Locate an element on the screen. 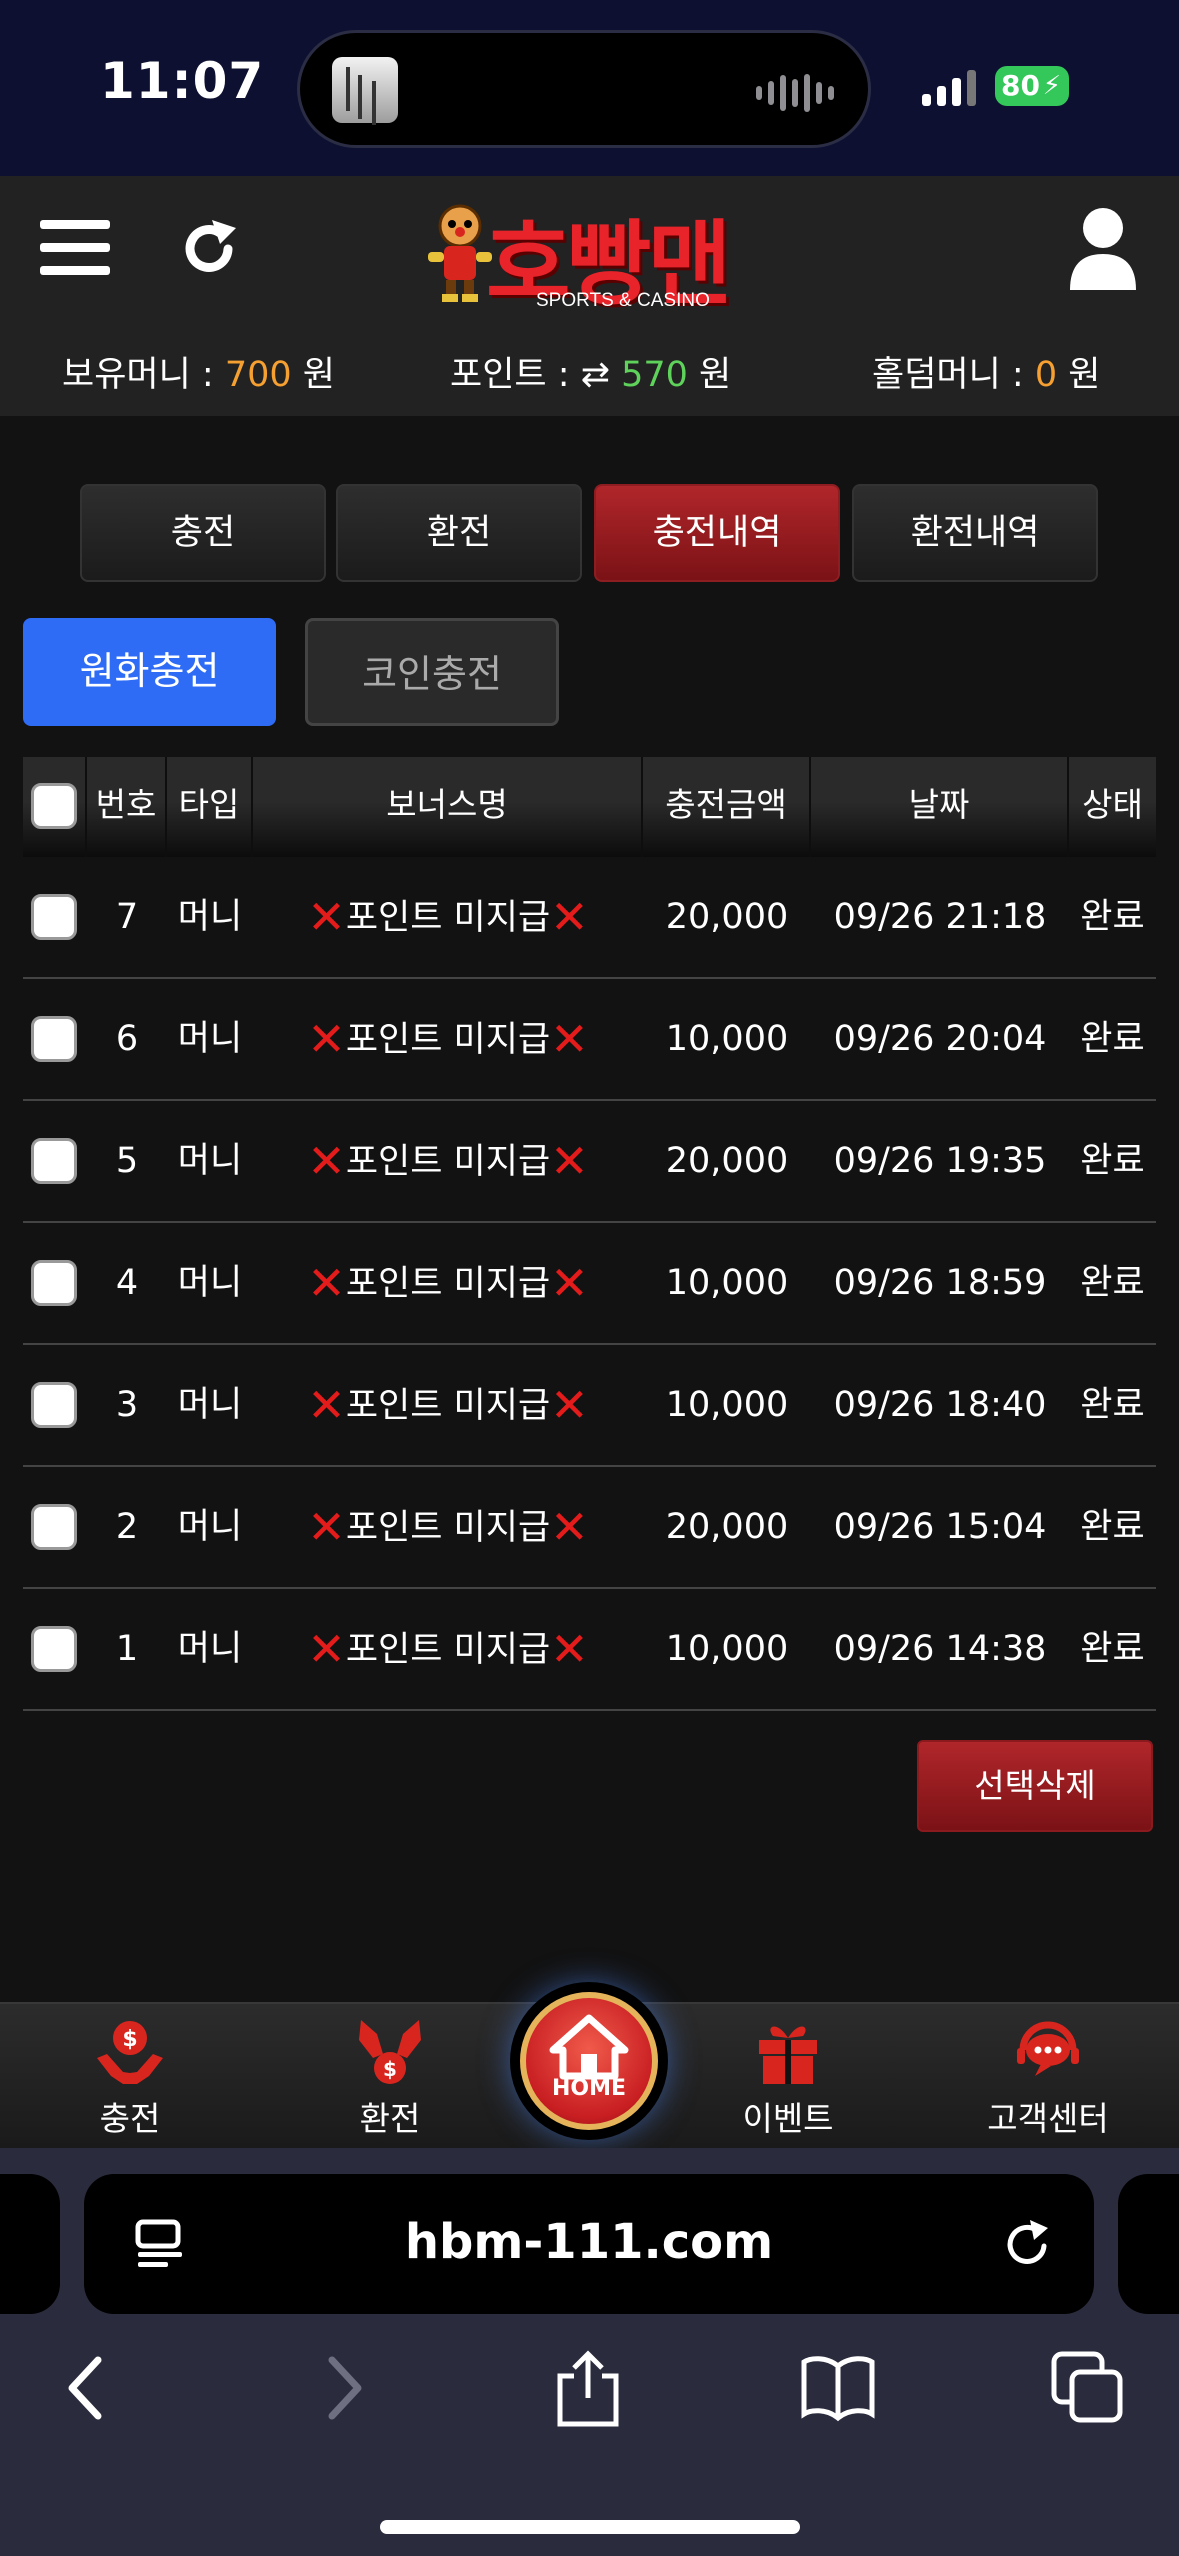 This screenshot has width=1179, height=2556. table-row: 1 머니 ✕포인트 미지급✕ 10,000 09/26 14:38 완료 is located at coordinates (589, 1650).